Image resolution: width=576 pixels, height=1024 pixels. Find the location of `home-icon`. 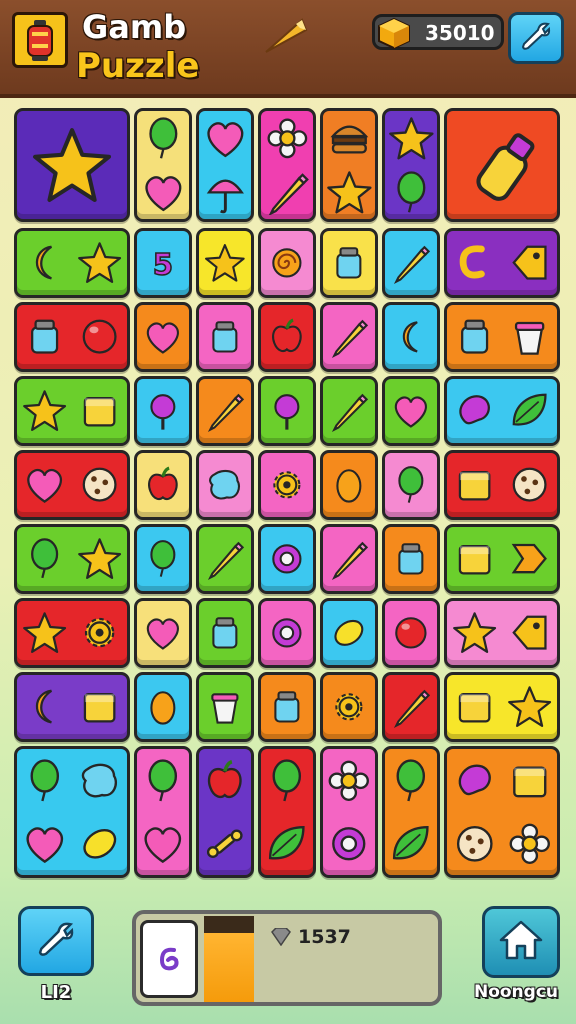

home-icon is located at coordinates (521, 942).